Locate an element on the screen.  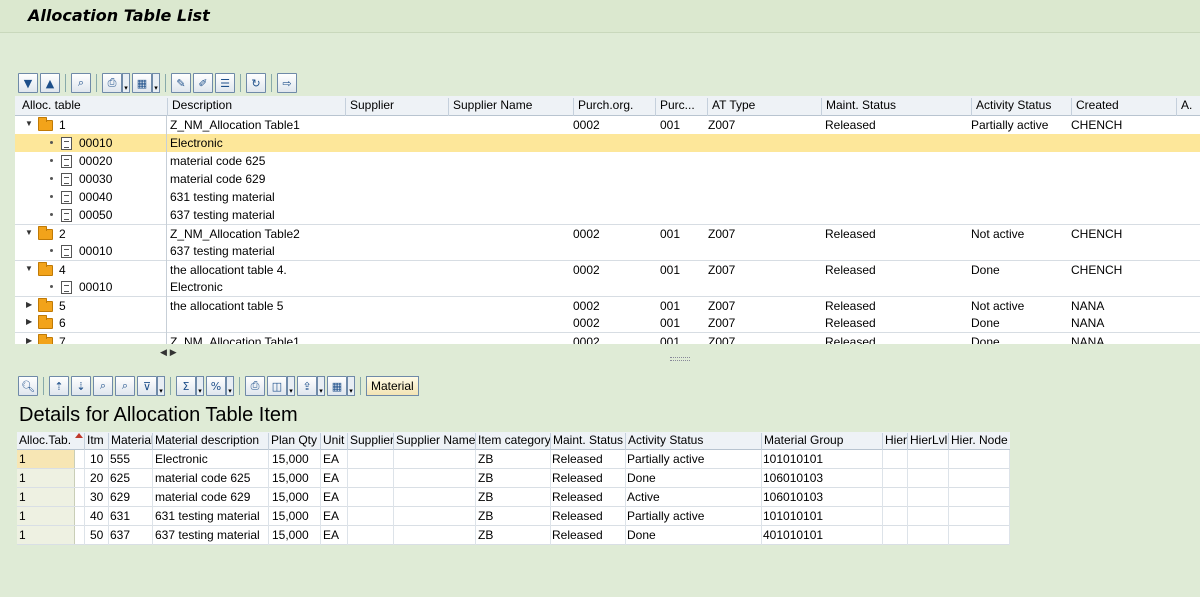
views-dropdown: ▾ is located at coordinates (291, 386).